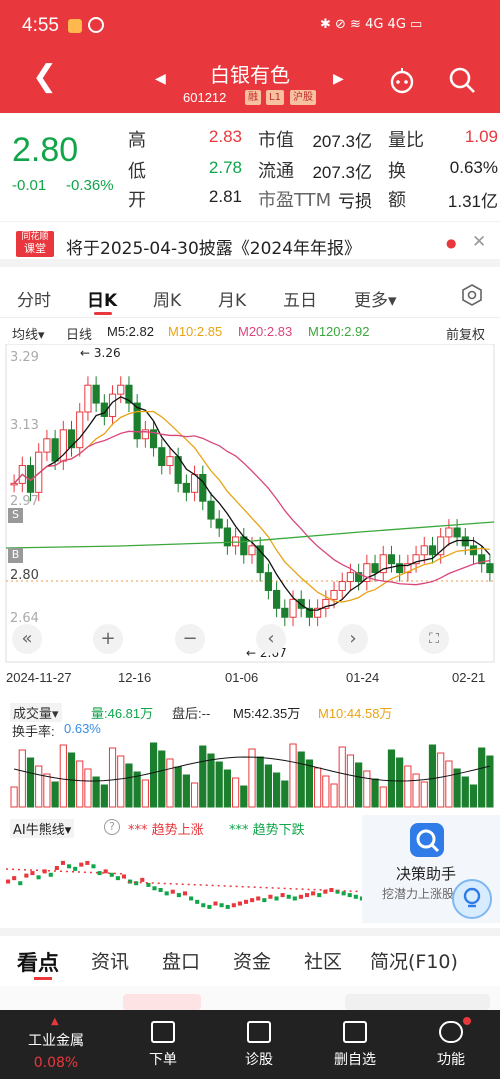 The width and height of the screenshot is (500, 1079). What do you see at coordinates (28, 333) in the screenshot?
I see `ma-type-select: 均线▾` at bounding box center [28, 333].